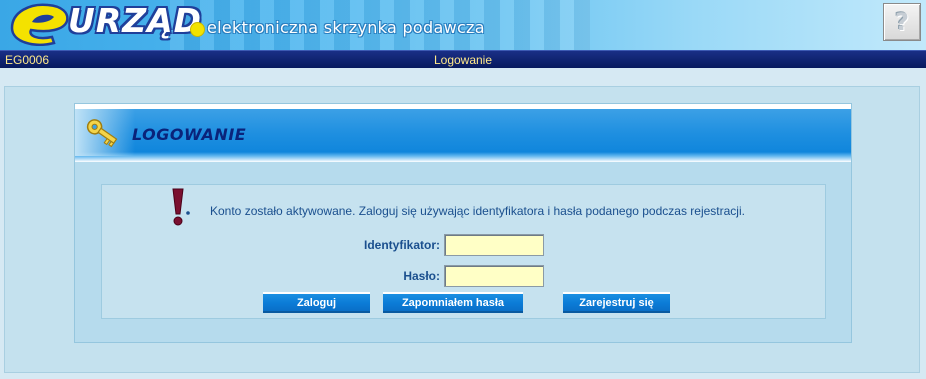 This screenshot has height=379, width=926. What do you see at coordinates (181, 207) in the screenshot?
I see `exclamation-icon` at bounding box center [181, 207].